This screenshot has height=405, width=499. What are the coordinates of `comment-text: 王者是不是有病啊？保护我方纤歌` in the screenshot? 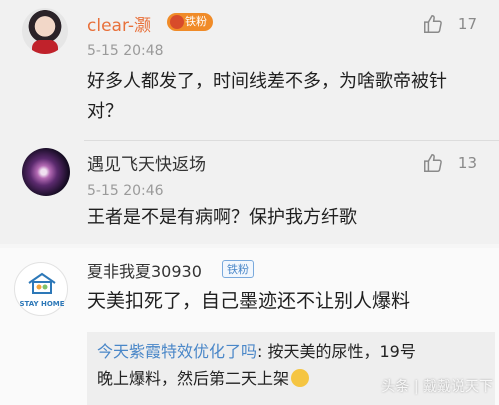 It's located at (222, 217).